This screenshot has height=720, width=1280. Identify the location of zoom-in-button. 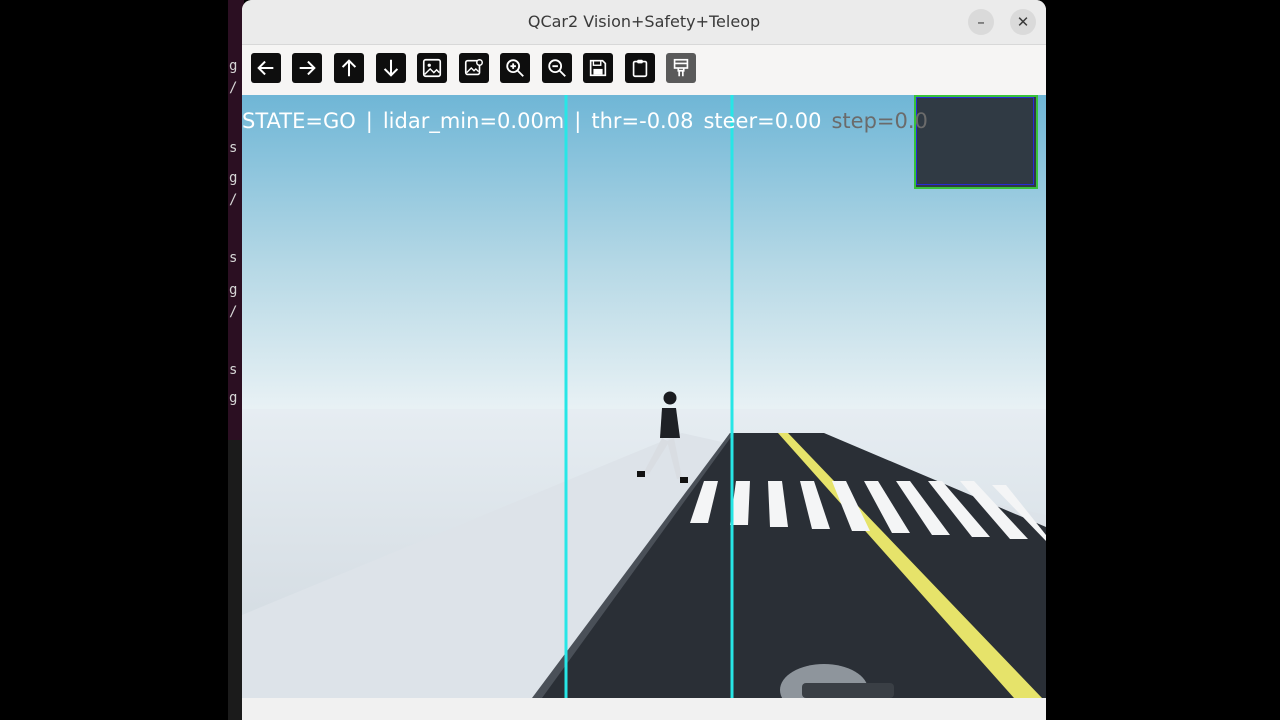
(515, 68).